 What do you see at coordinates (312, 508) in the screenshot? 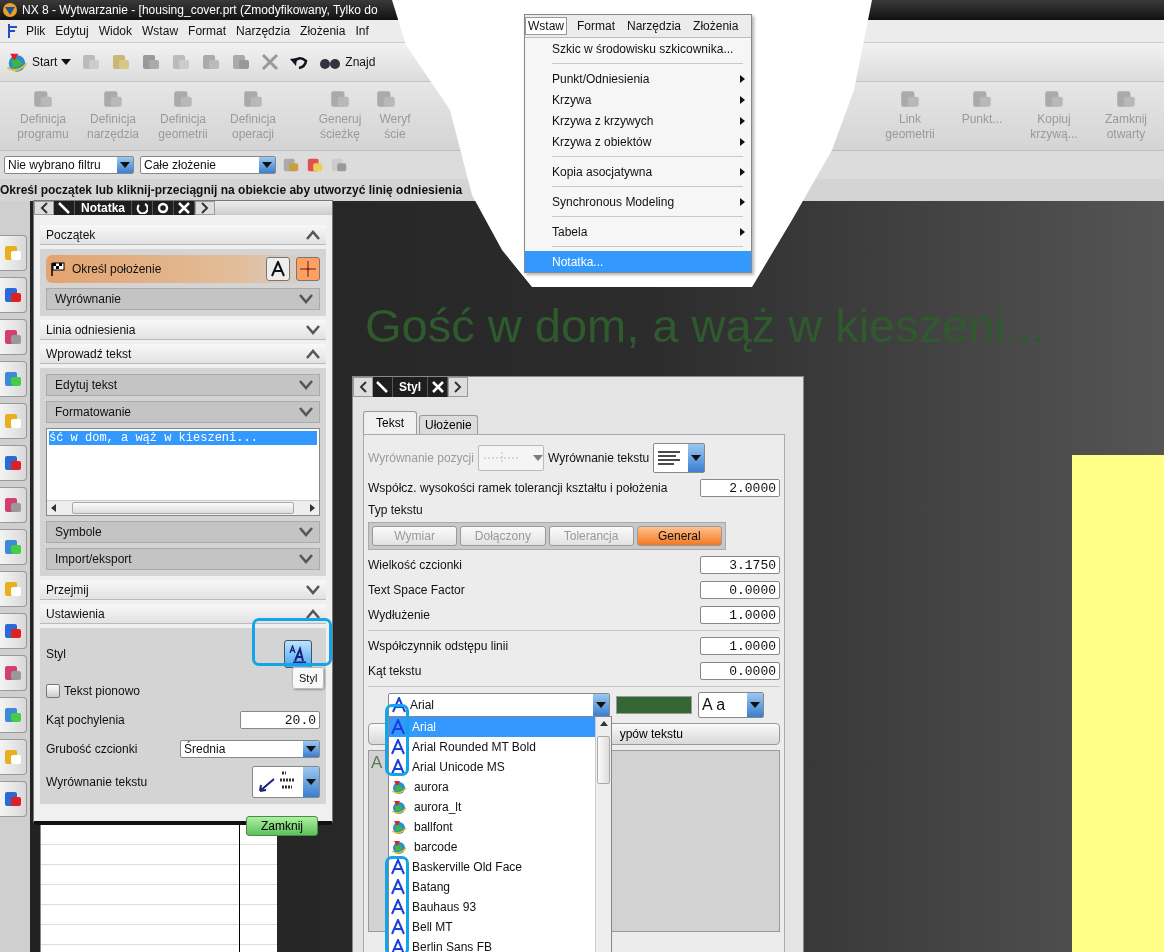
I see `scroll-right-icon` at bounding box center [312, 508].